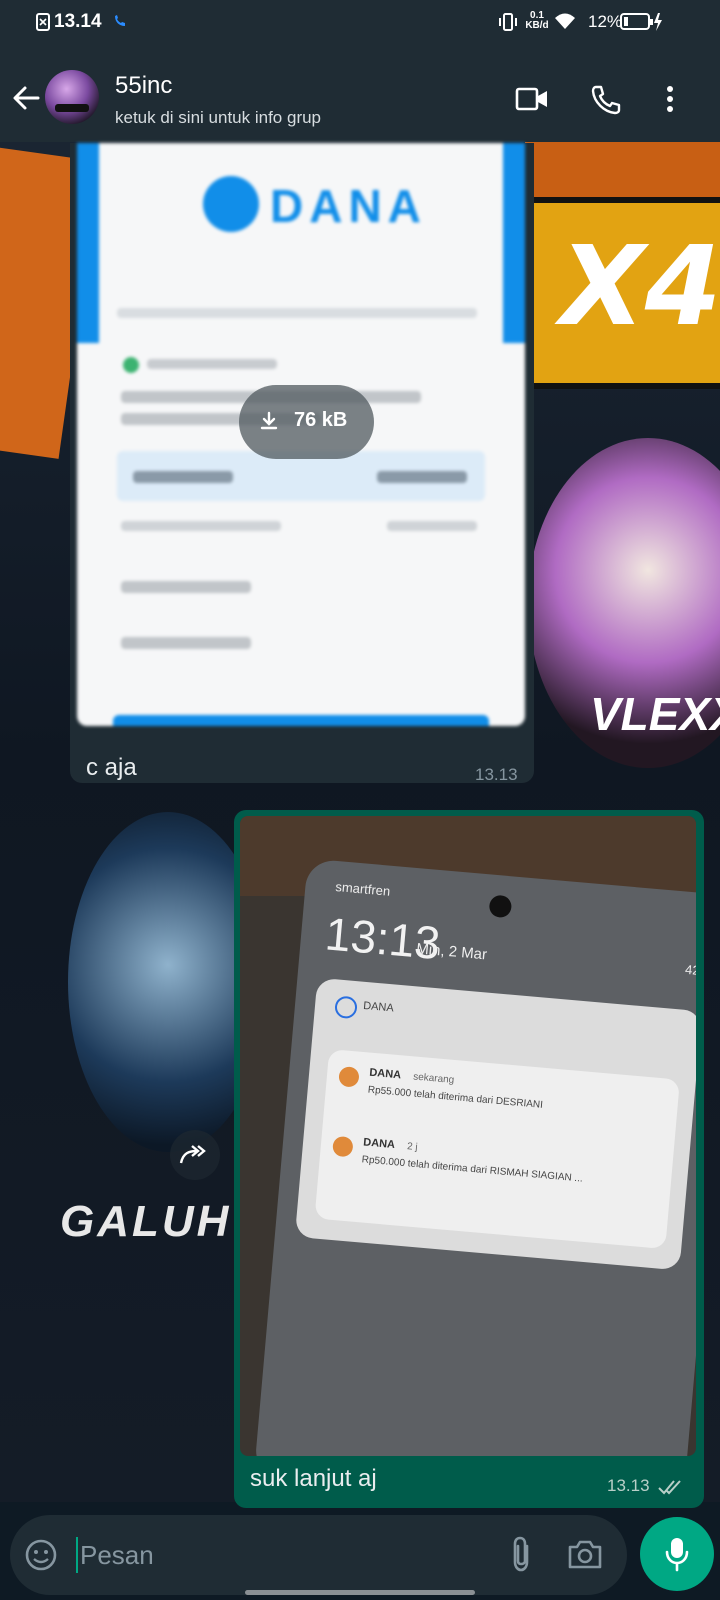  Describe the element at coordinates (640, 286) in the screenshot. I see `wall-text-x4: X4` at that location.